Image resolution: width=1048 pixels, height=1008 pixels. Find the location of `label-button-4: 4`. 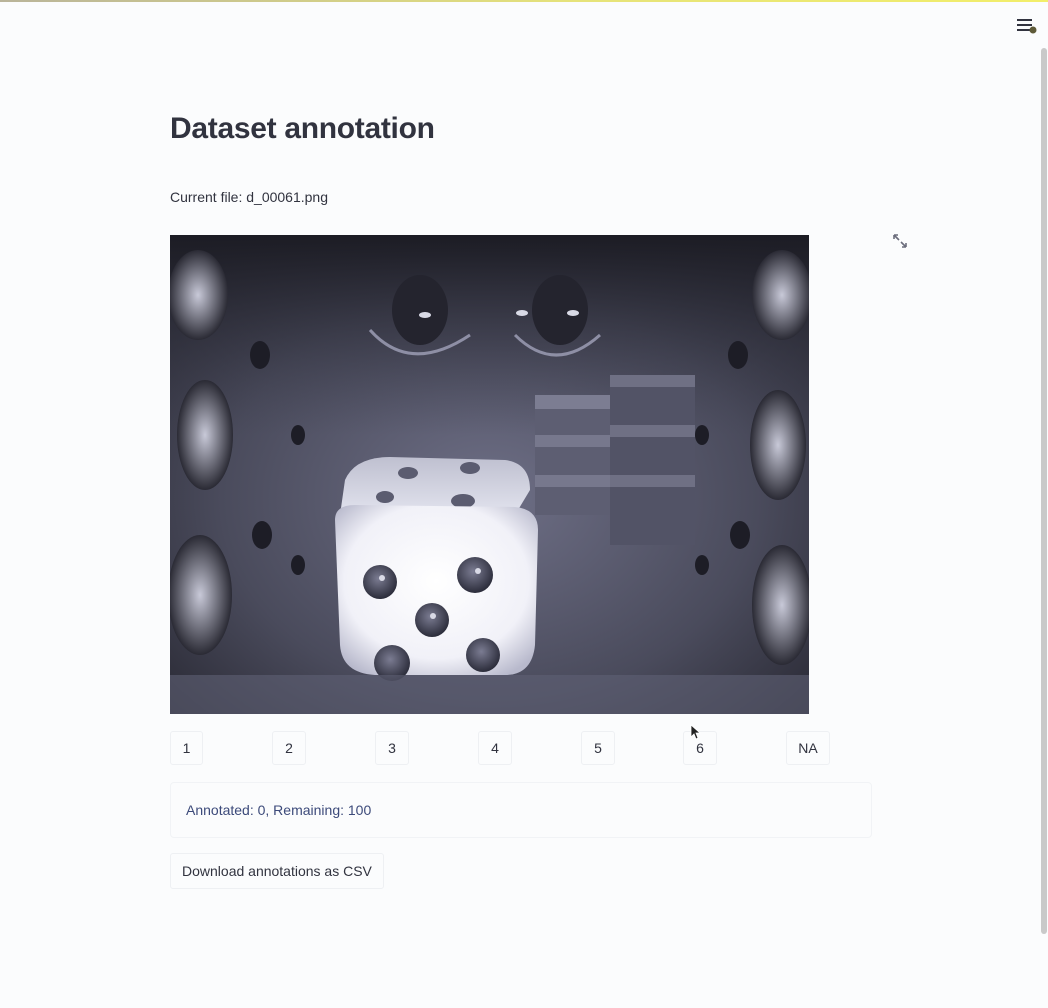

label-button-4: 4 is located at coordinates (495, 748).